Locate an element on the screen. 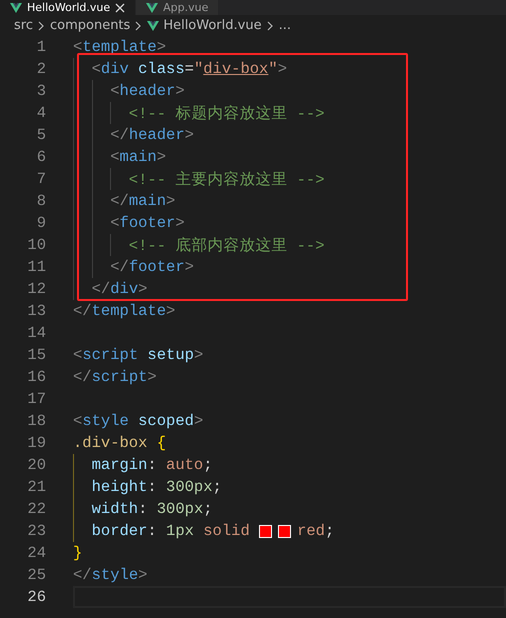  breadcrumb-item: src is located at coordinates (23, 25).